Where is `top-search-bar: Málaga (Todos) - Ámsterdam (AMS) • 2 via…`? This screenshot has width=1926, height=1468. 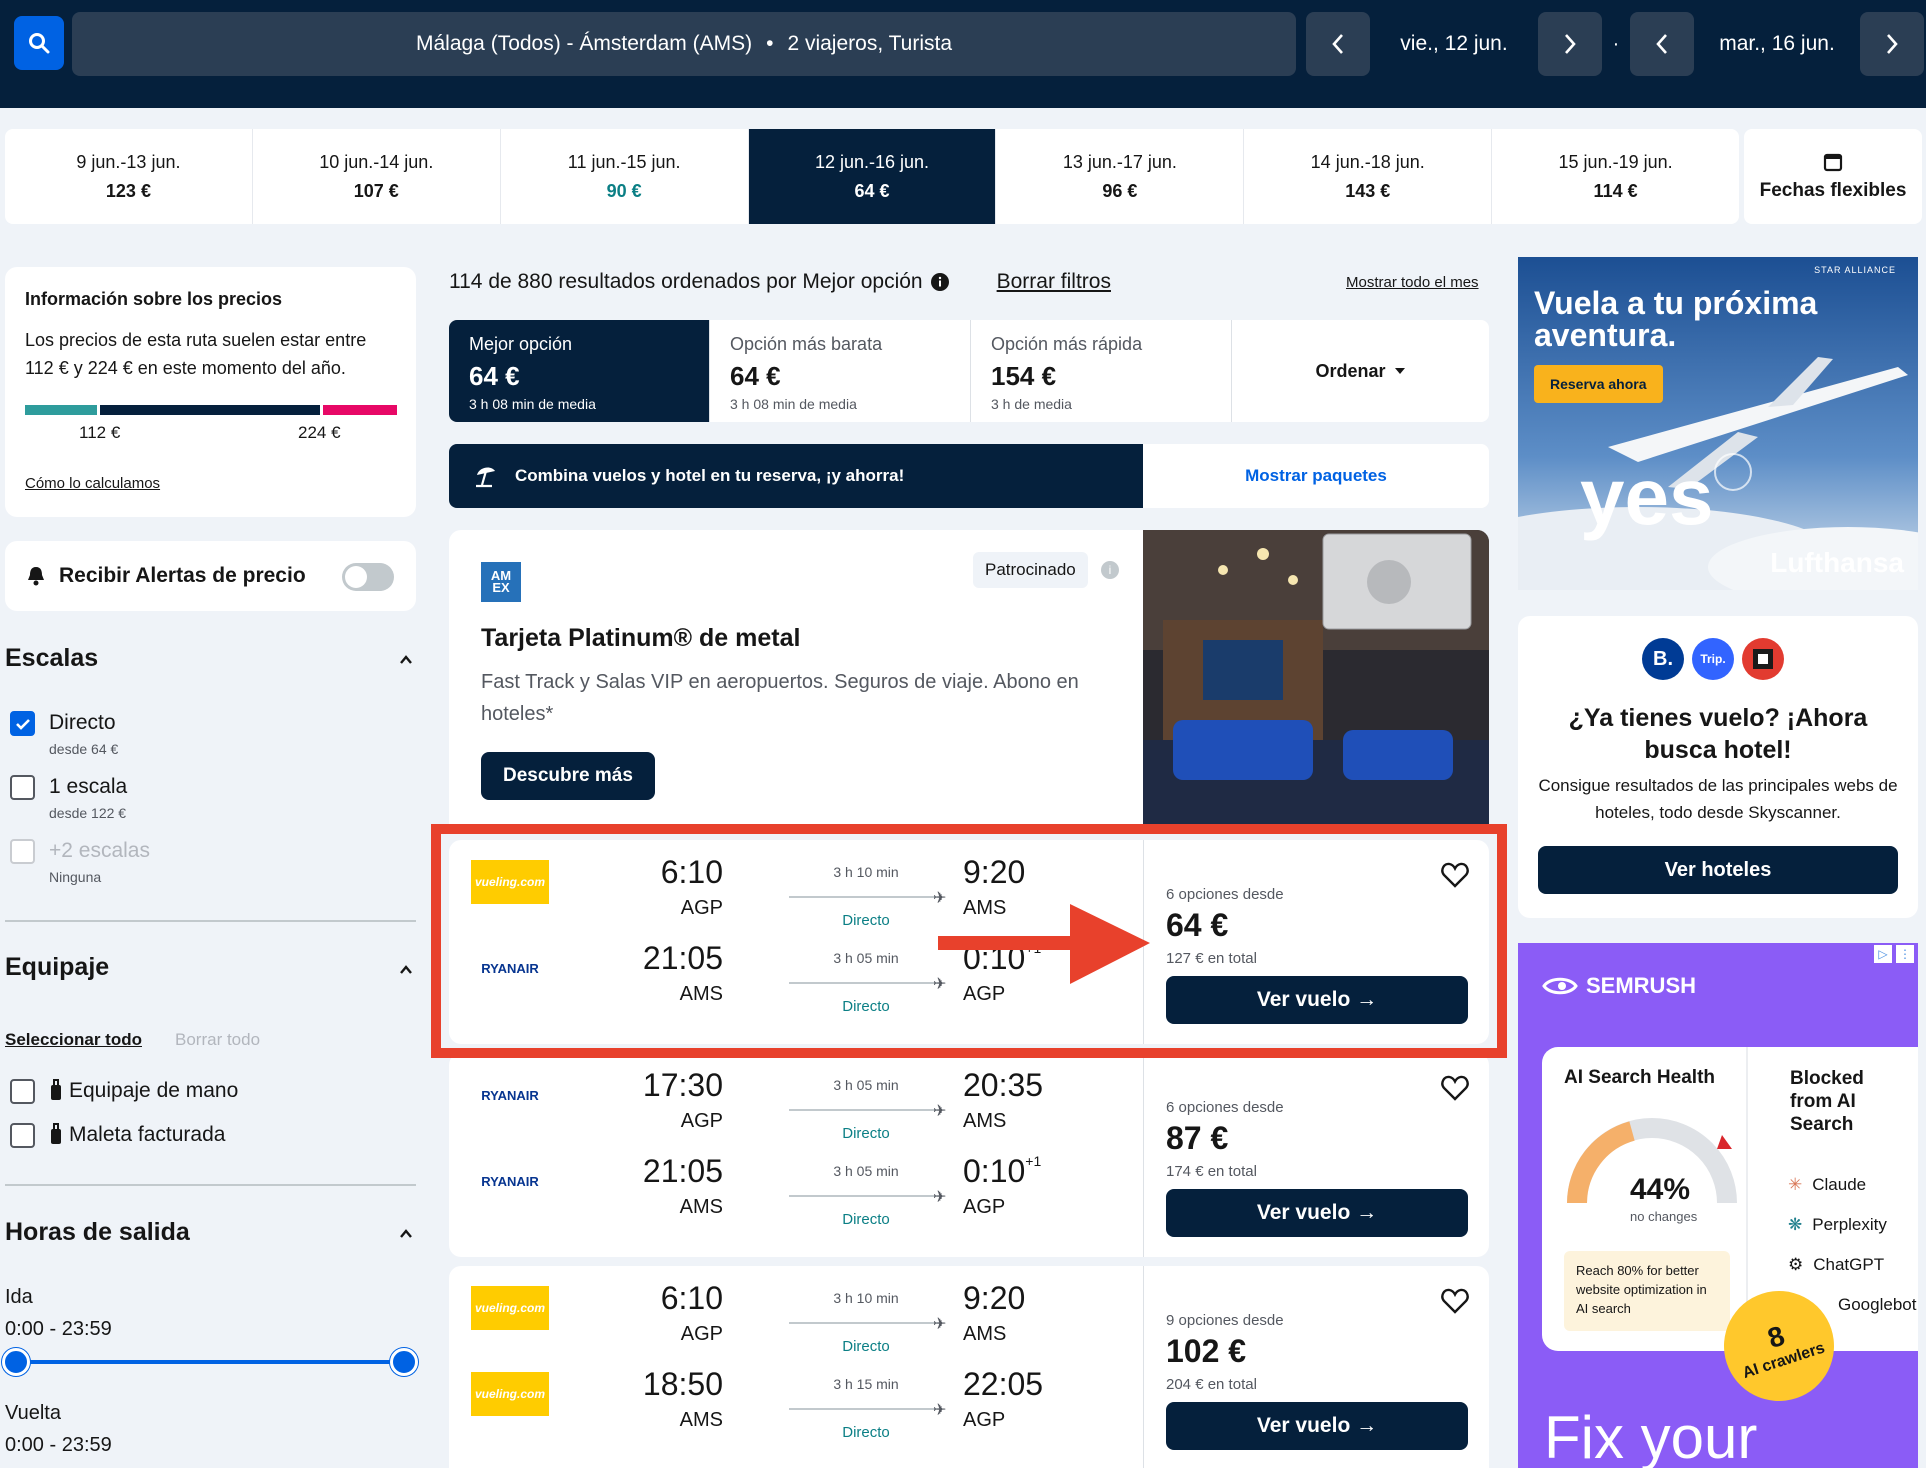 top-search-bar: Málaga (Todos) - Ámsterdam (AMS) • 2 via… is located at coordinates (963, 54).